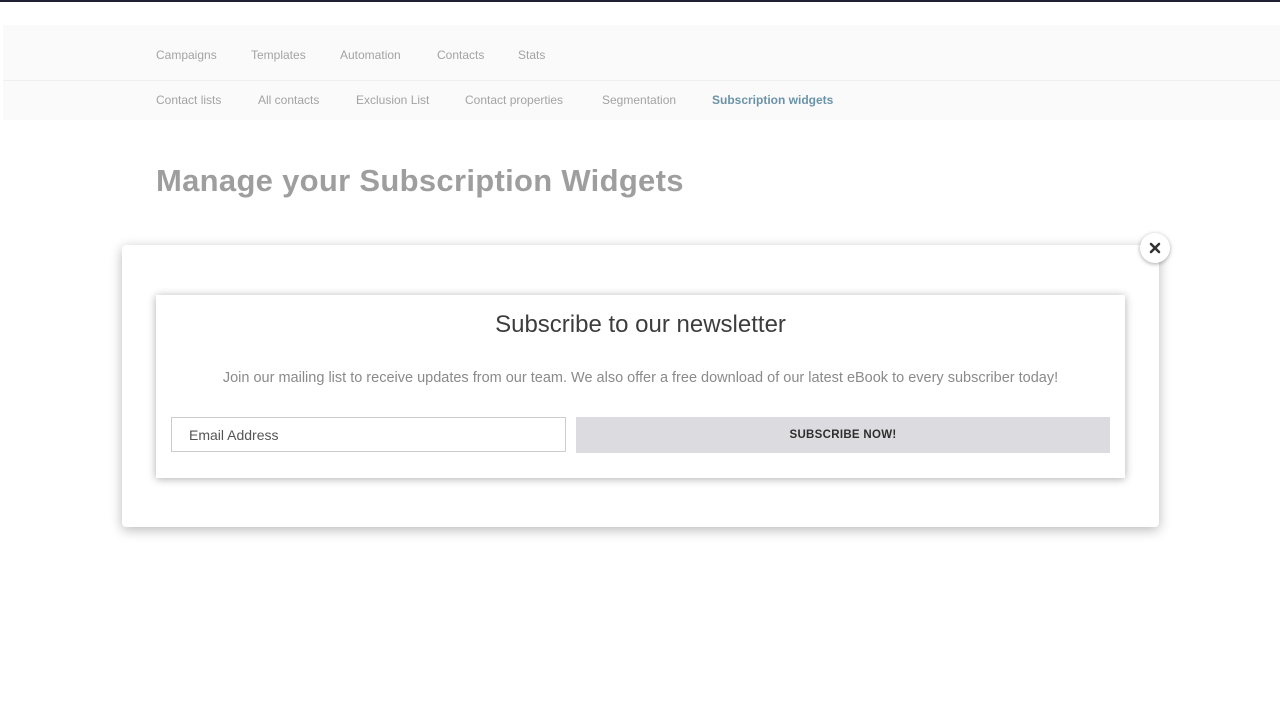  What do you see at coordinates (514, 100) in the screenshot?
I see `subnav-contact-properties: Contact properties` at bounding box center [514, 100].